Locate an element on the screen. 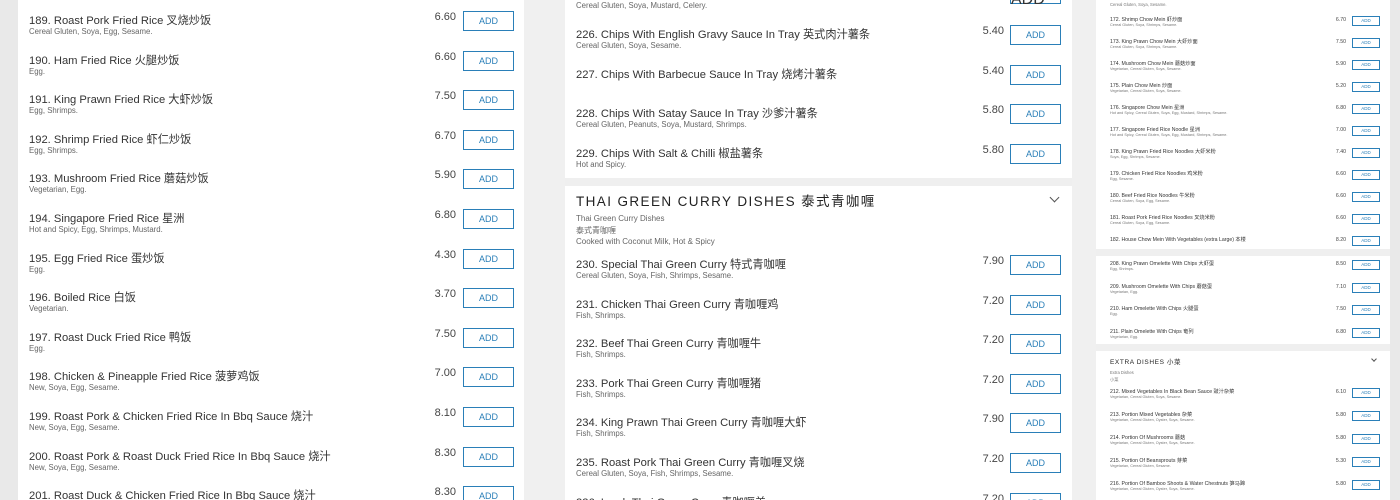  menu-item: 236. Lamb Thai Green Curry 青咖喱羊 7.20 ADD is located at coordinates (818, 491).